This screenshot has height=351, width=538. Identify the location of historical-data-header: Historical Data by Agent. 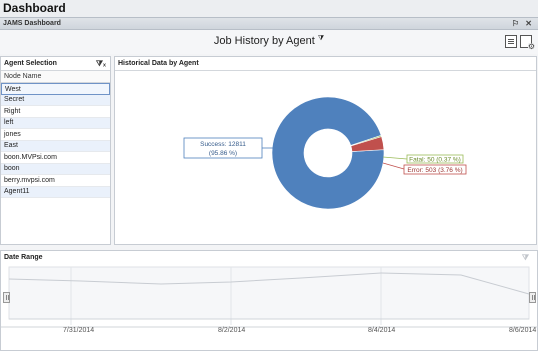
(325, 64).